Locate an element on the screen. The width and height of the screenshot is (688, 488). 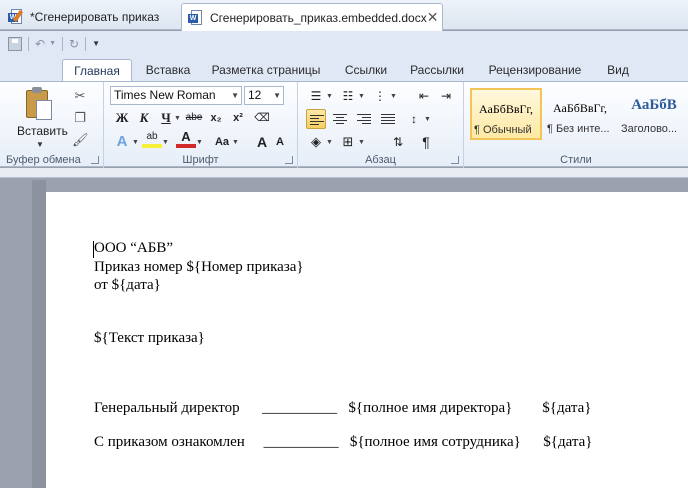
order-date-line: от ${дата} is located at coordinates (127, 285).